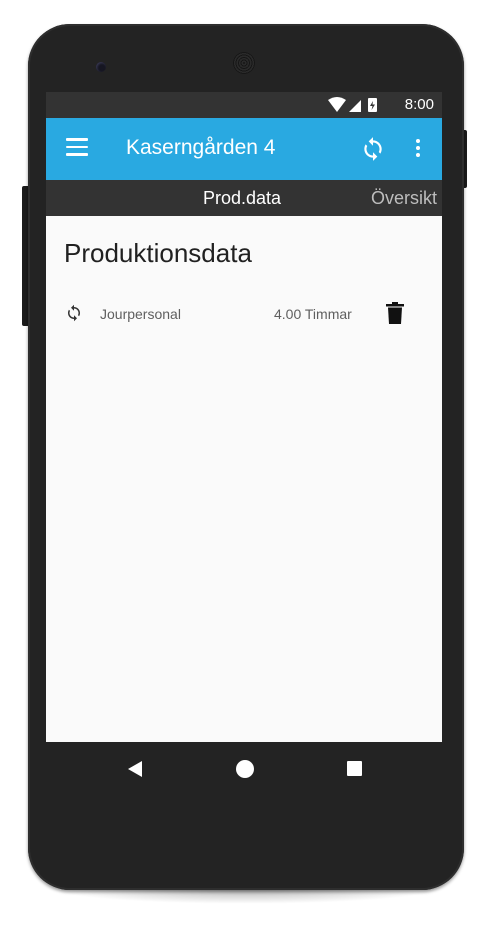 The image size is (490, 926). What do you see at coordinates (404, 198) in the screenshot?
I see `tab-oversikt: Översikt` at bounding box center [404, 198].